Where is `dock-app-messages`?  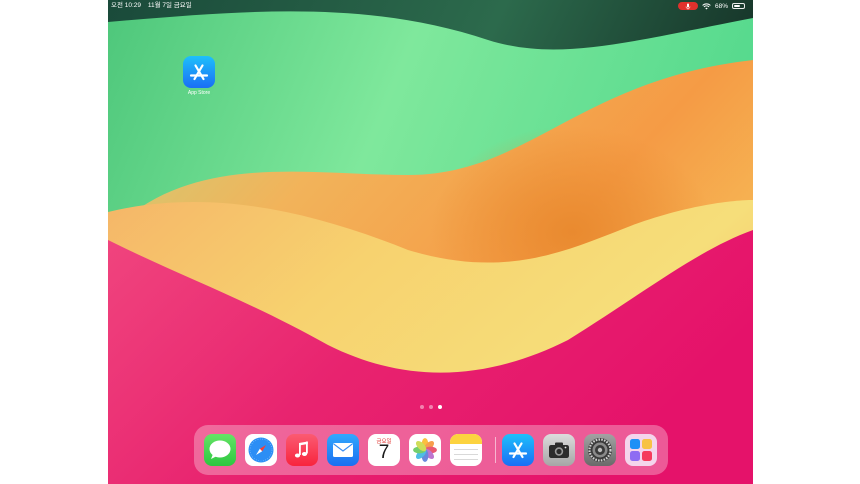 dock-app-messages is located at coordinates (220, 450).